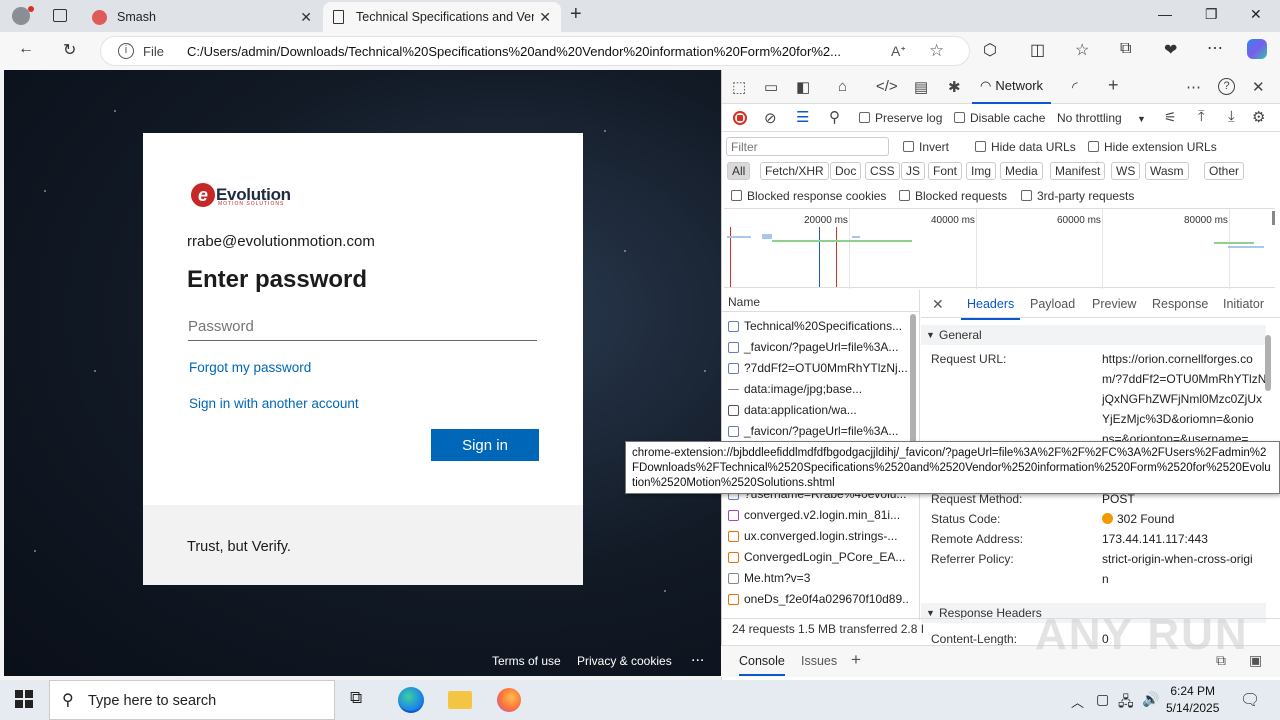 The height and width of the screenshot is (720, 1280). Describe the element at coordinates (819, 661) in the screenshot. I see `tab-issues: Issues` at that location.